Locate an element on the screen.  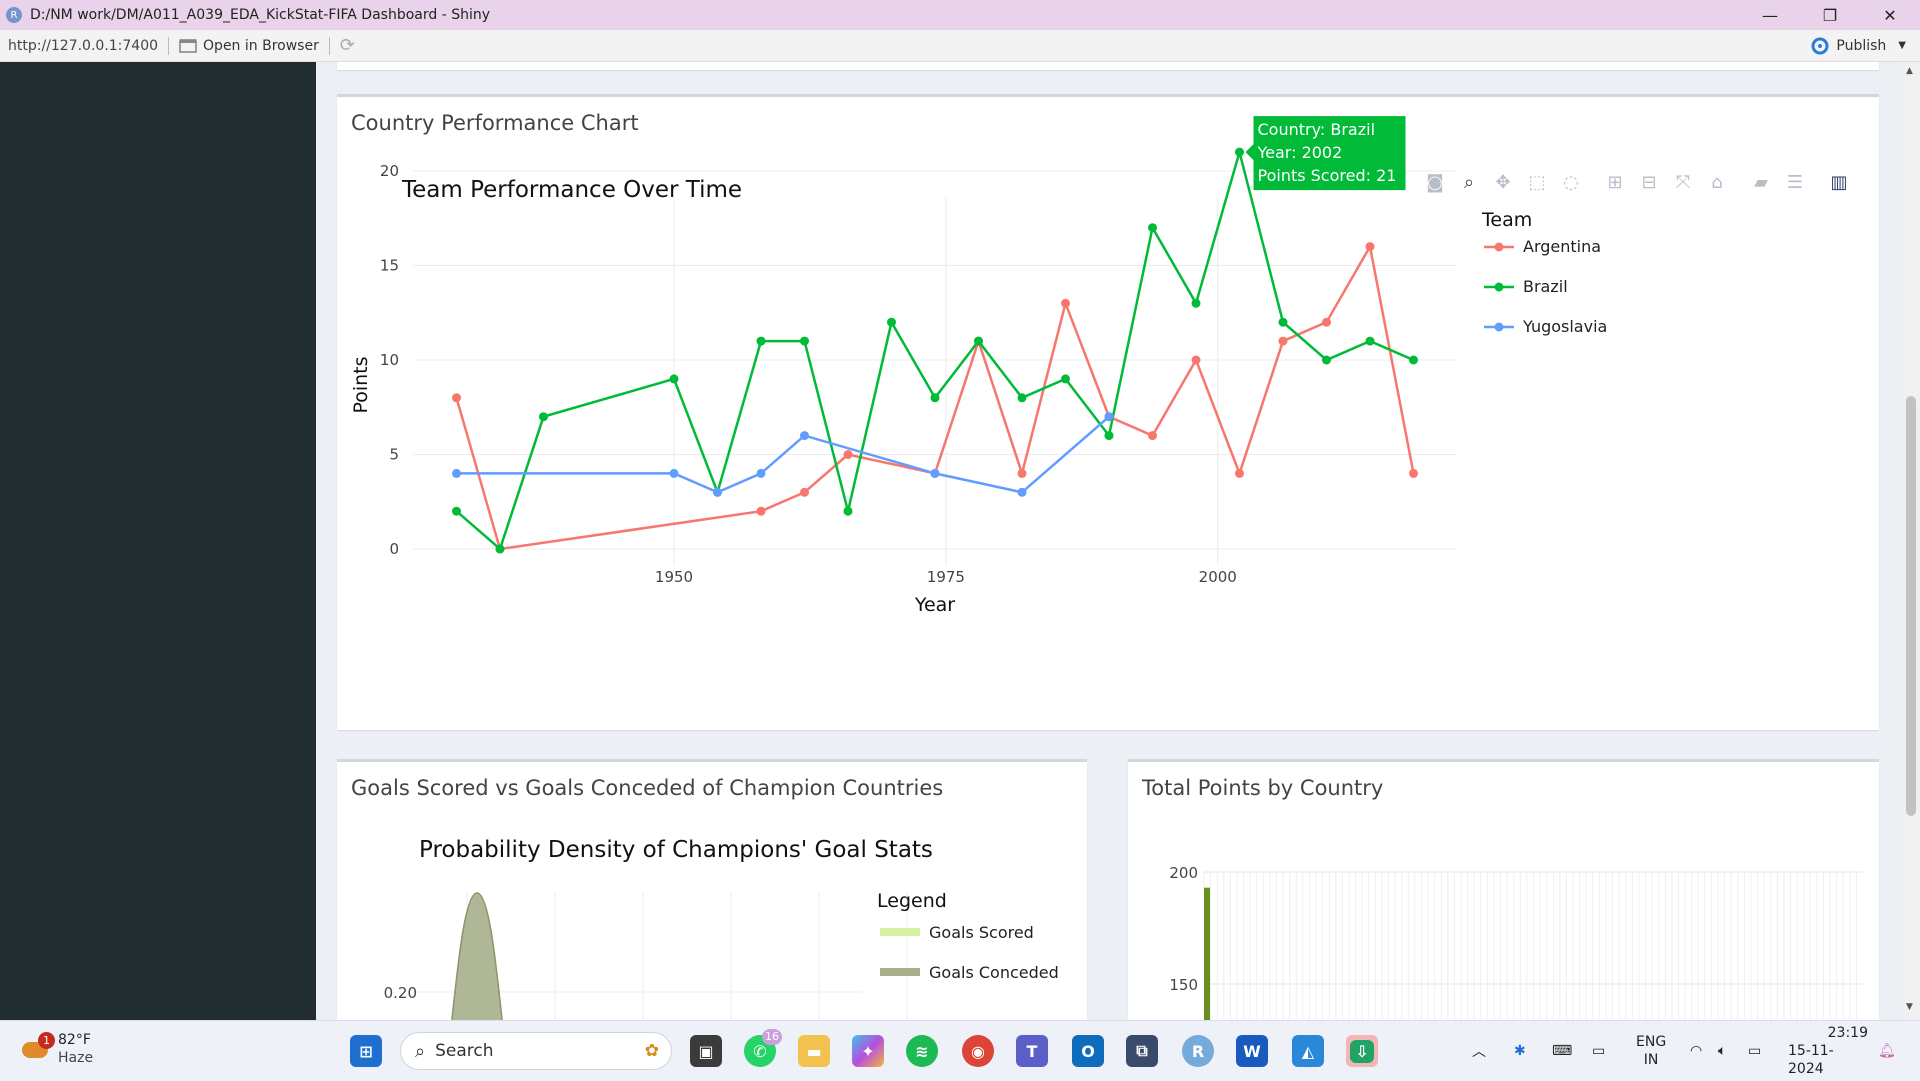
file-explorer-icon: ▬ is located at coordinates (814, 1051).